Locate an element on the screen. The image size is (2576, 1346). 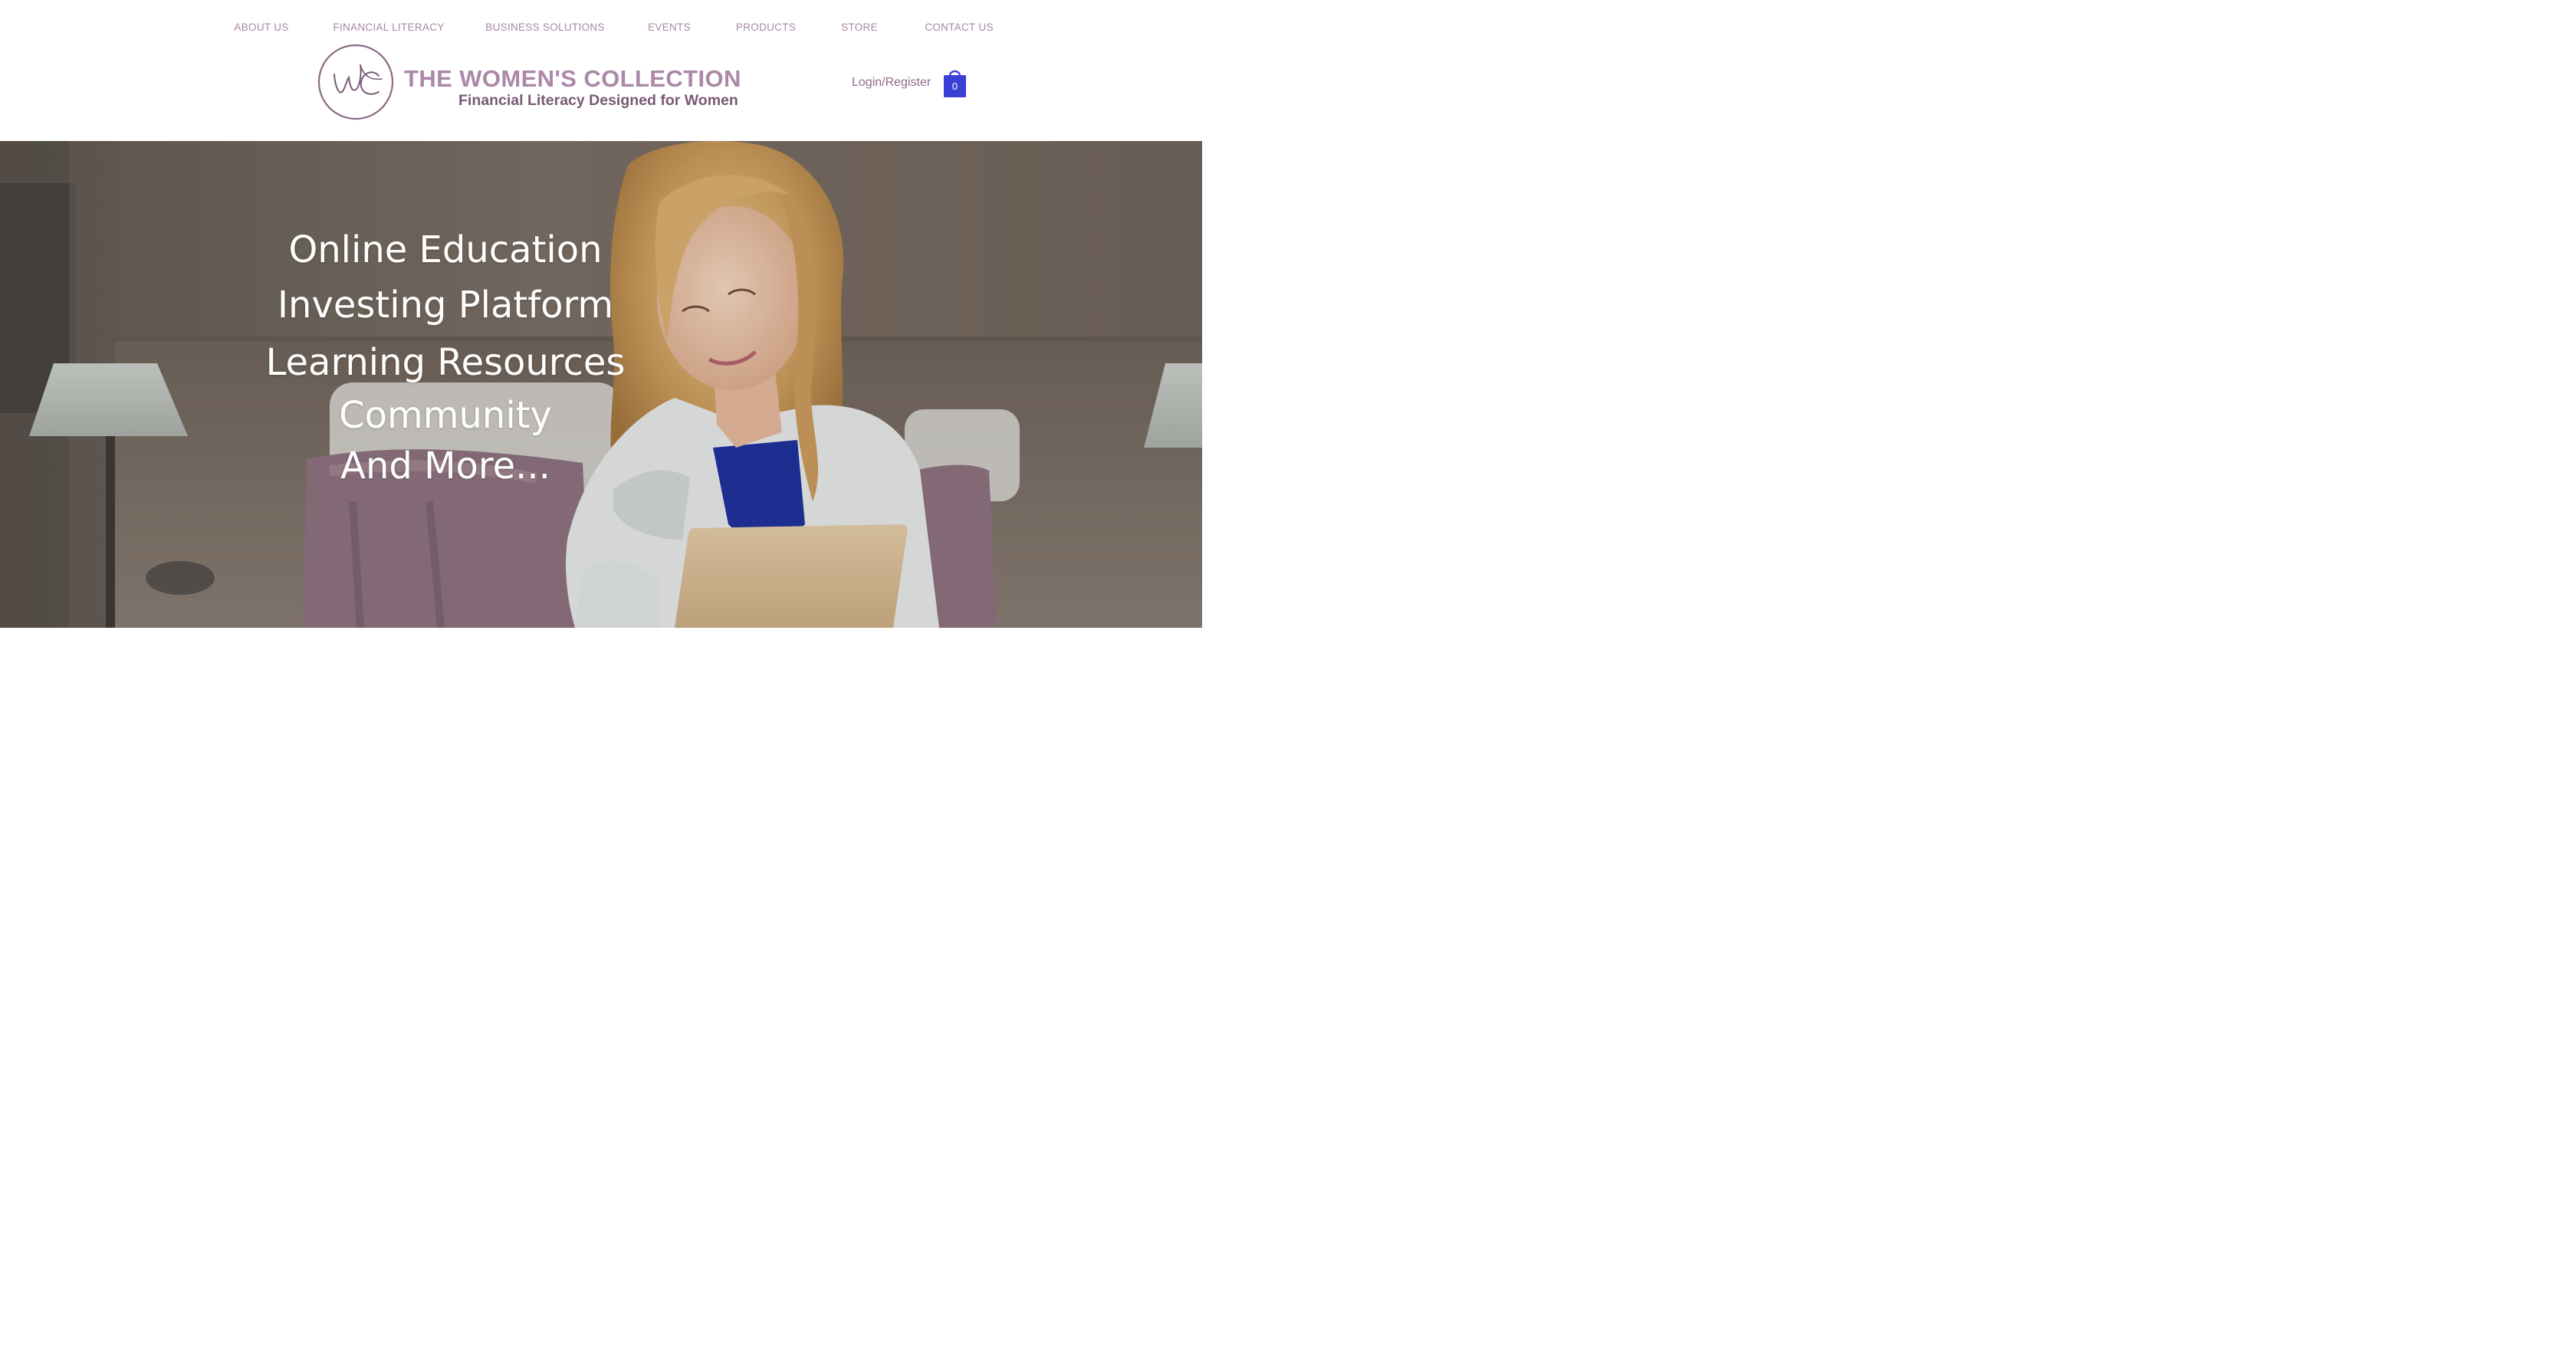
nav-financial-literacy: FINANCIAL LITERACY is located at coordinates (389, 27).